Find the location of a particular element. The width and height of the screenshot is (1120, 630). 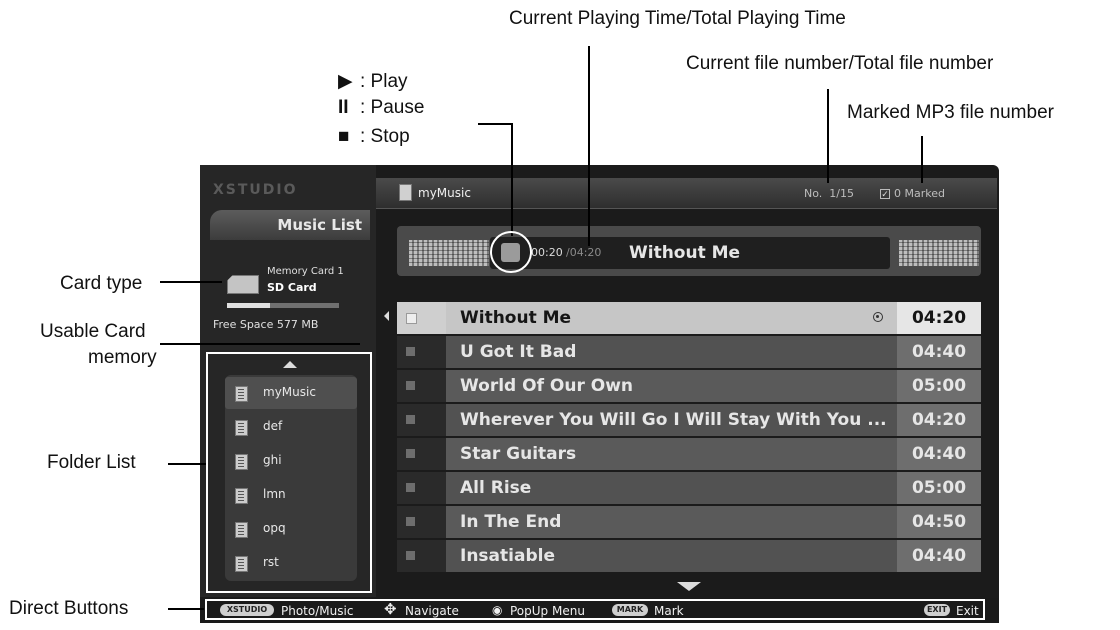

line-status is located at coordinates (495, 179).